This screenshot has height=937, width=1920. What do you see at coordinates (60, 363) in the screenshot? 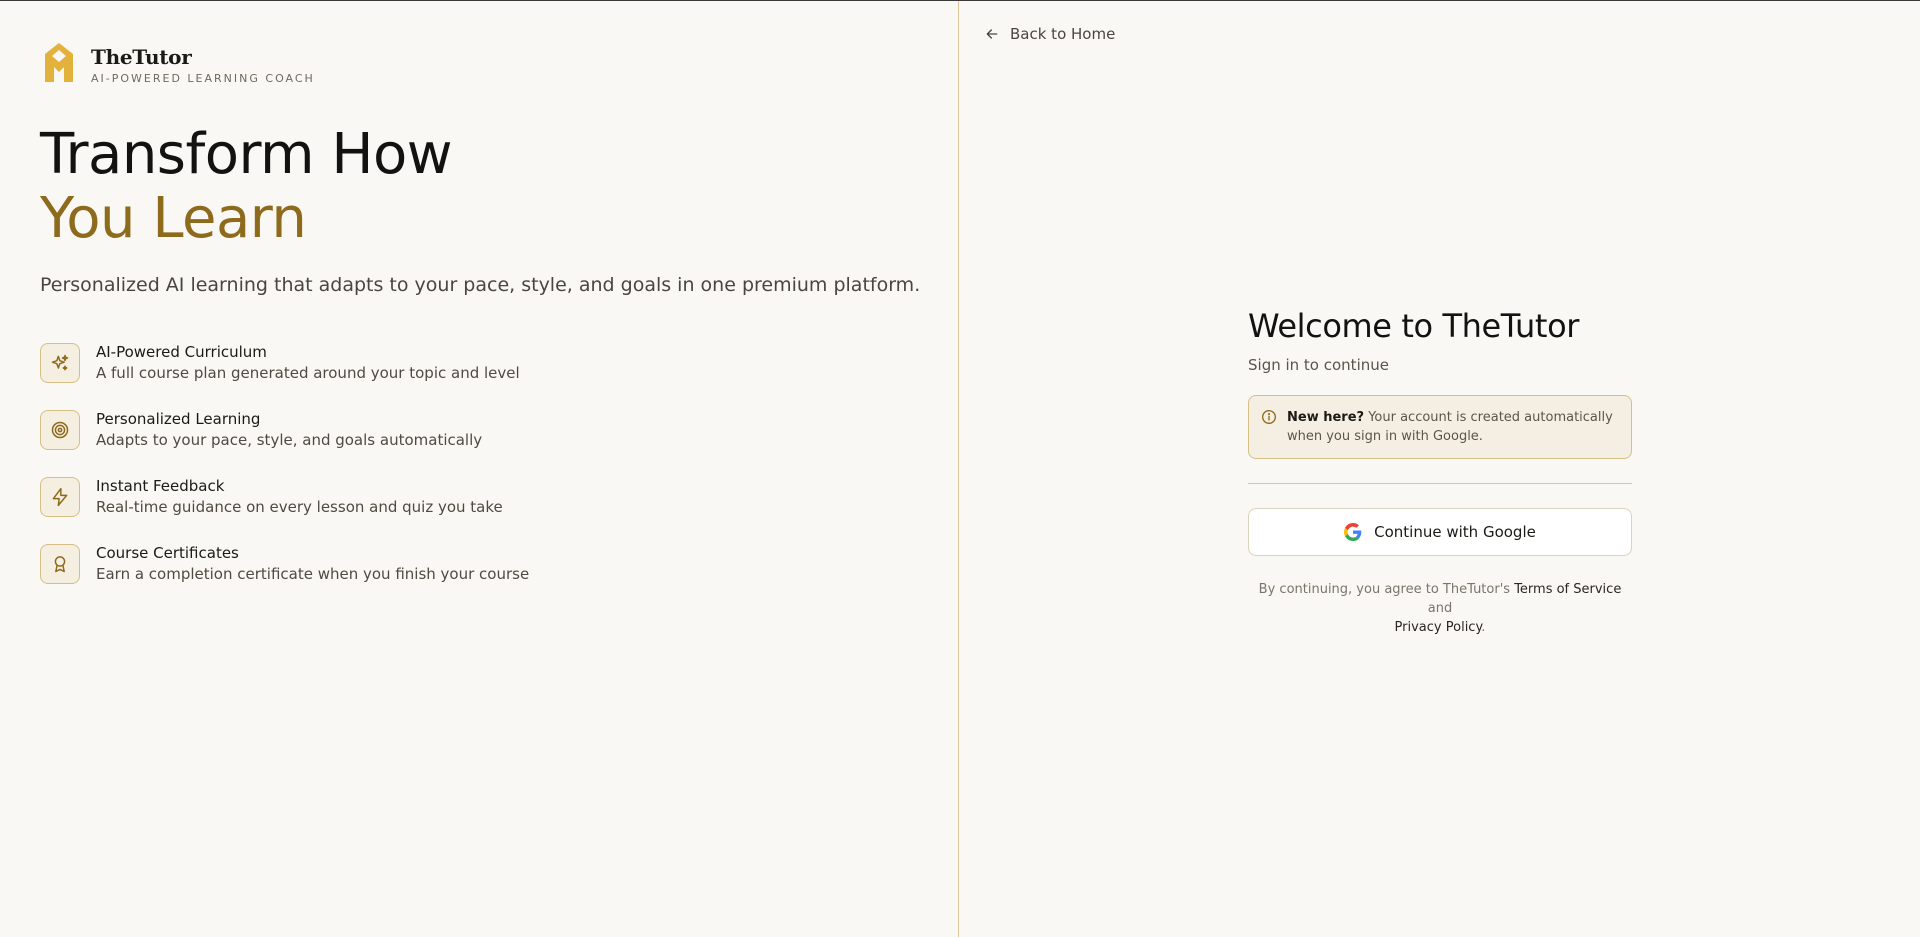
I see `sparkles-icon` at bounding box center [60, 363].